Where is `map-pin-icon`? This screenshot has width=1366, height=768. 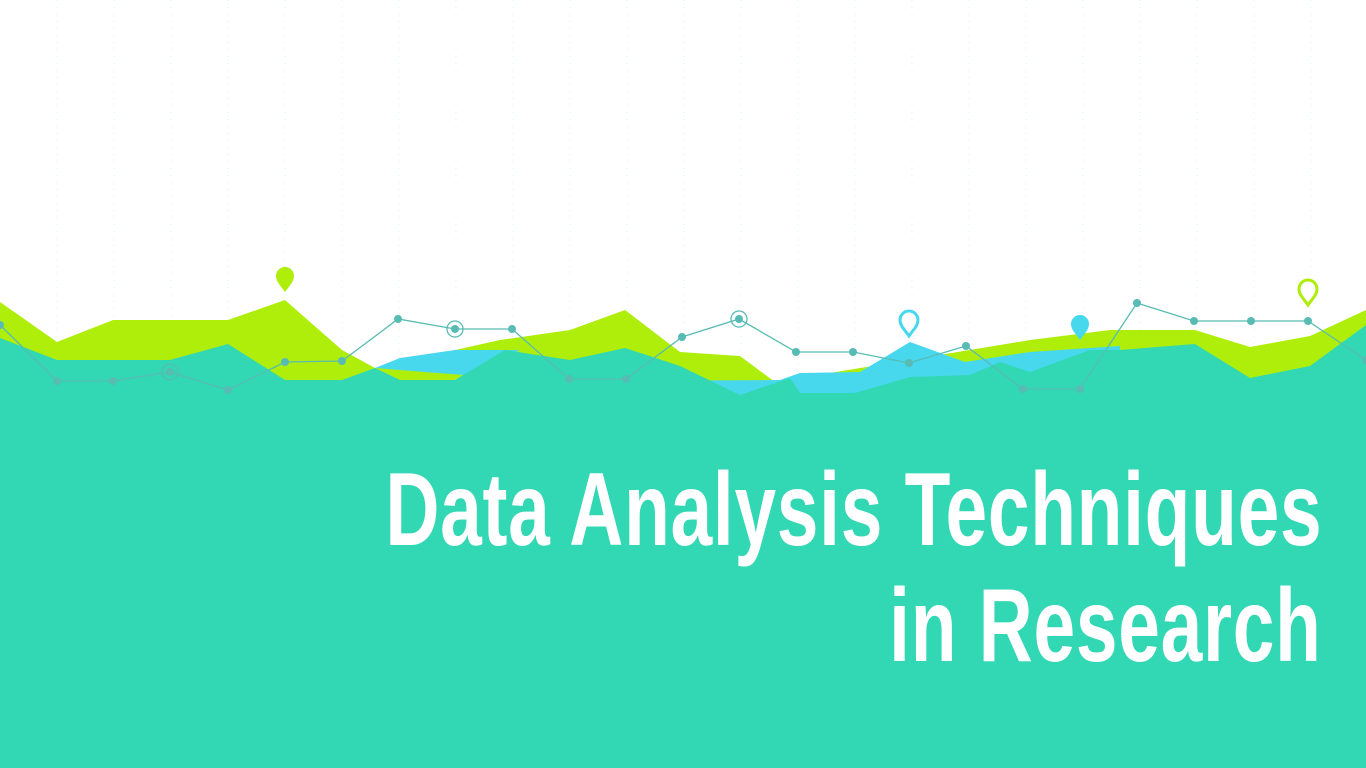
map-pin-icon is located at coordinates (285, 279).